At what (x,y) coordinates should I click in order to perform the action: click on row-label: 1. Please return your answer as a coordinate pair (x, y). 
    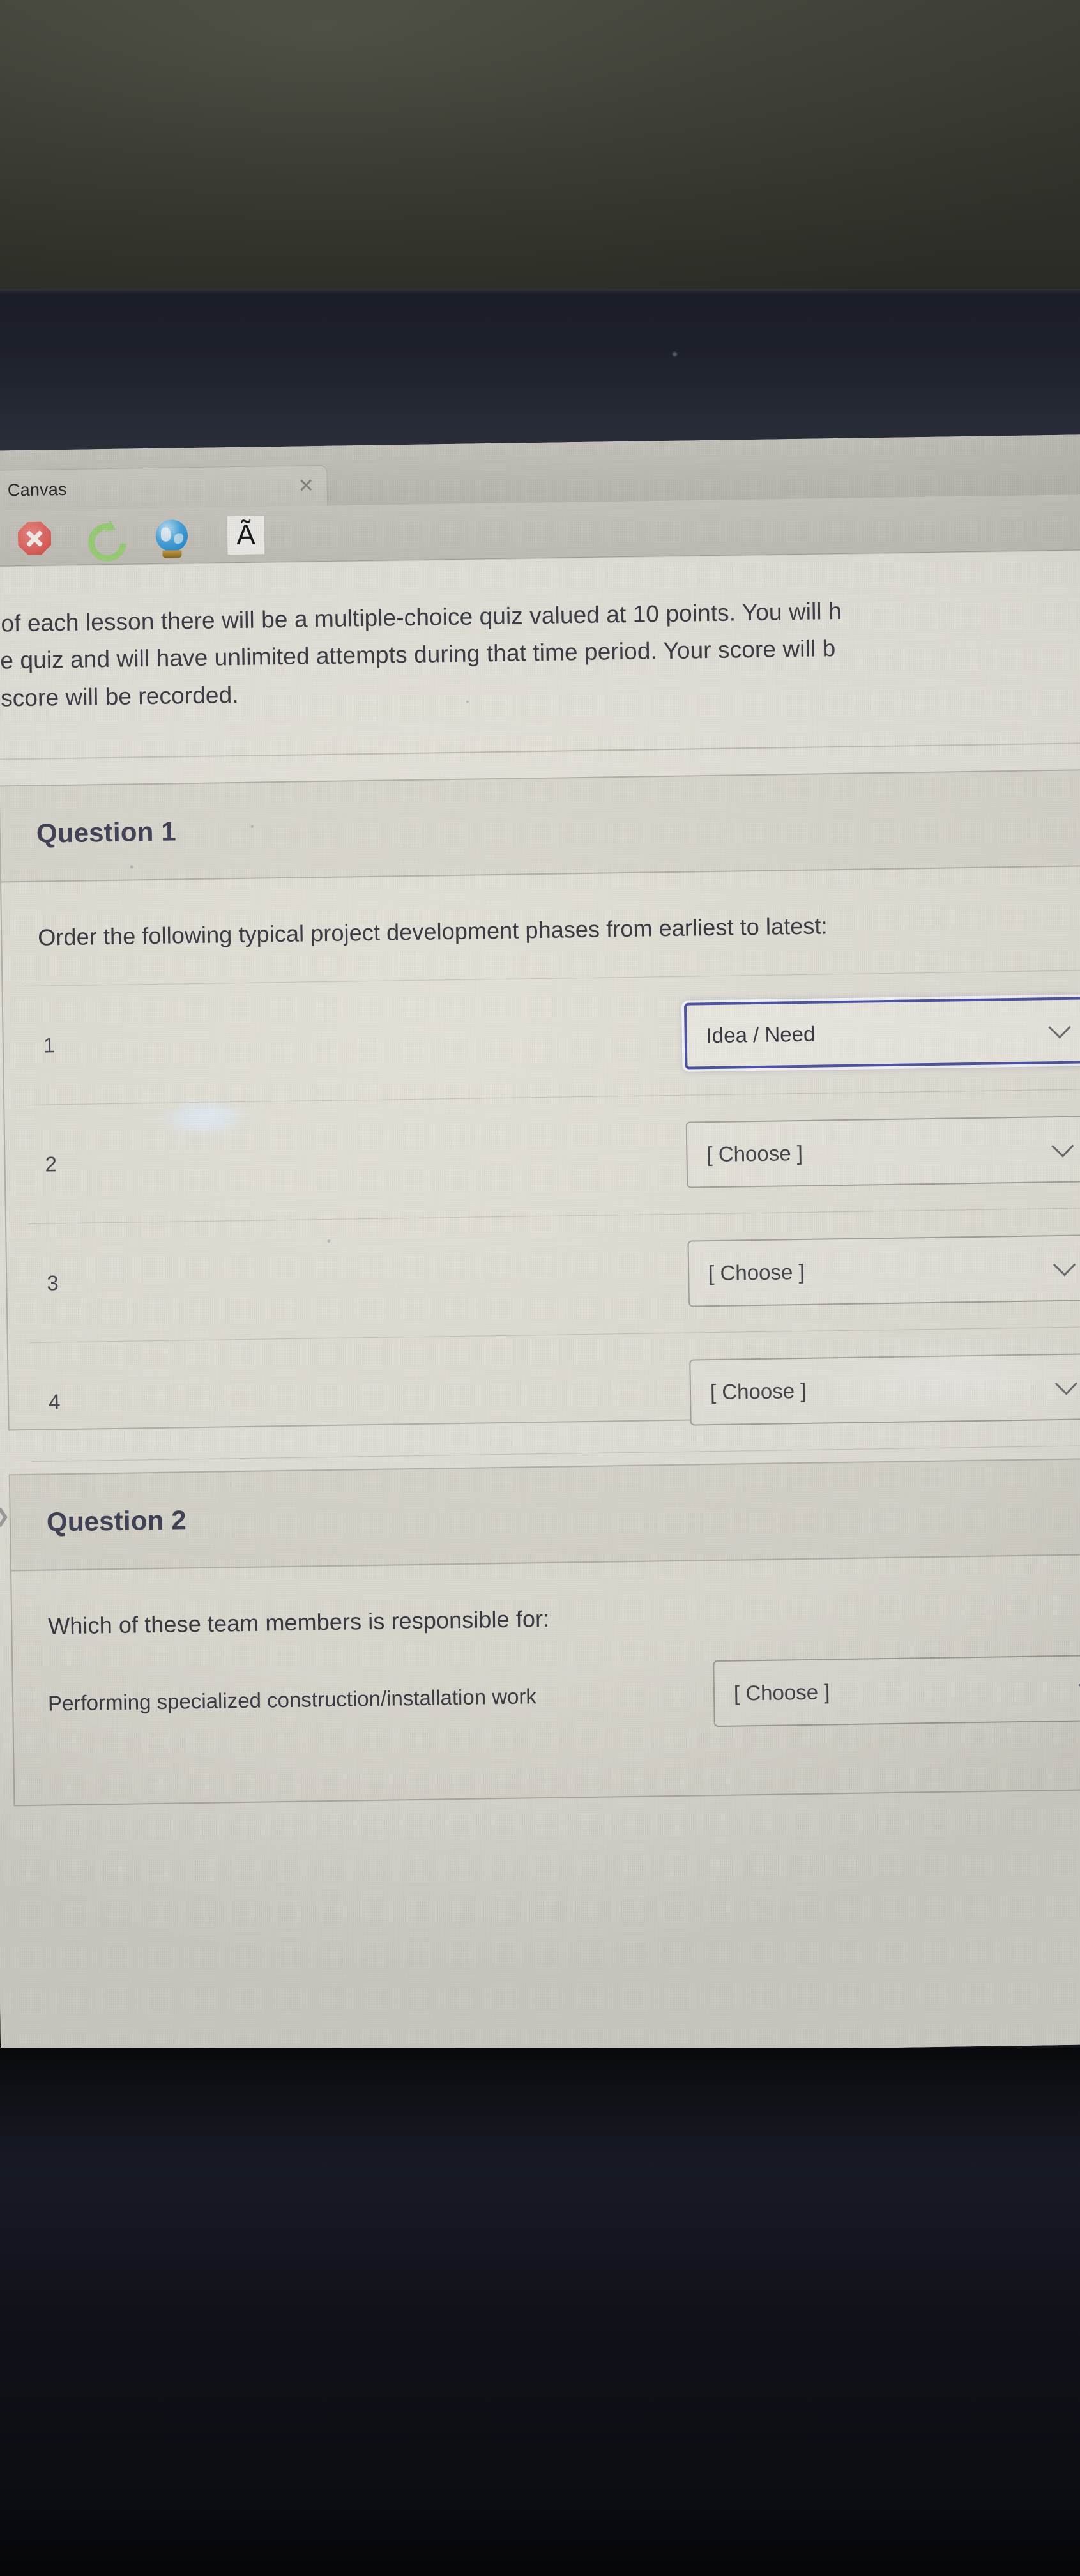
    Looking at the image, I should click on (49, 1044).